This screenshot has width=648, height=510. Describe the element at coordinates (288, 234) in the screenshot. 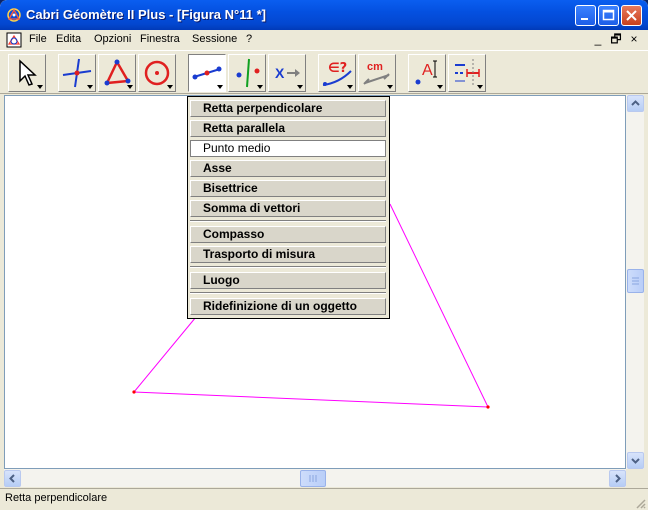

I see `menu-item-compasso: Compasso` at that location.